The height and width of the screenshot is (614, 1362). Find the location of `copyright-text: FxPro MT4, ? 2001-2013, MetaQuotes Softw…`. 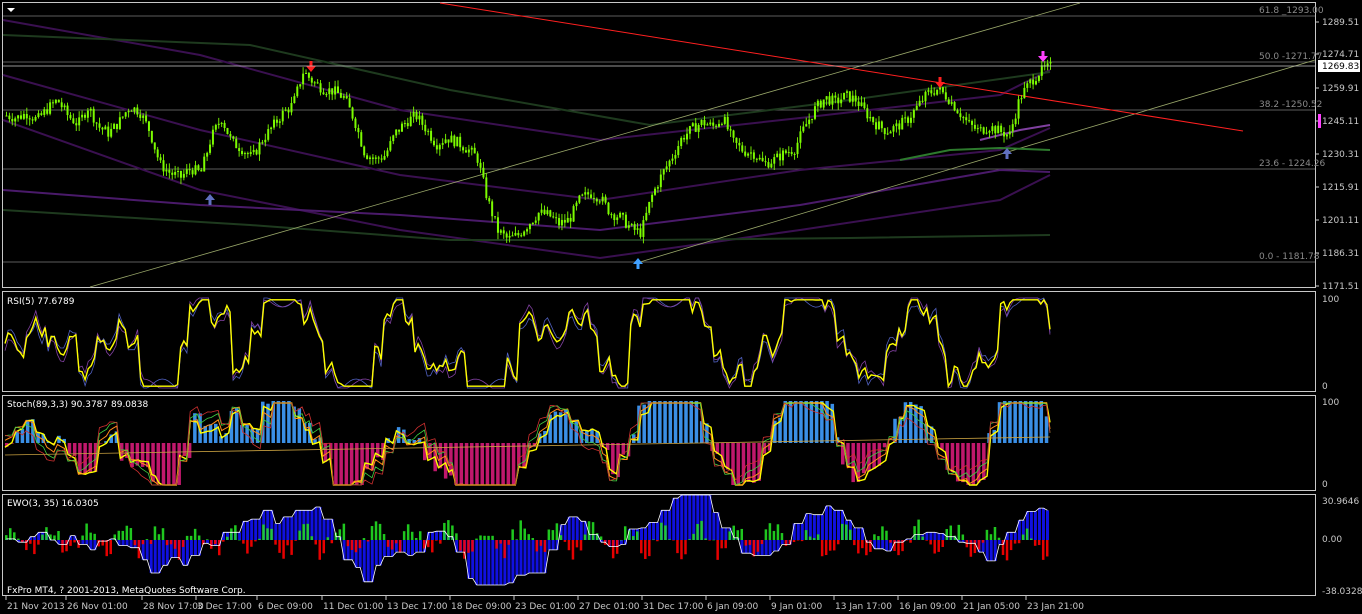

copyright-text: FxPro MT4, ? 2001-2013, MetaQuotes Softw… is located at coordinates (126, 591).